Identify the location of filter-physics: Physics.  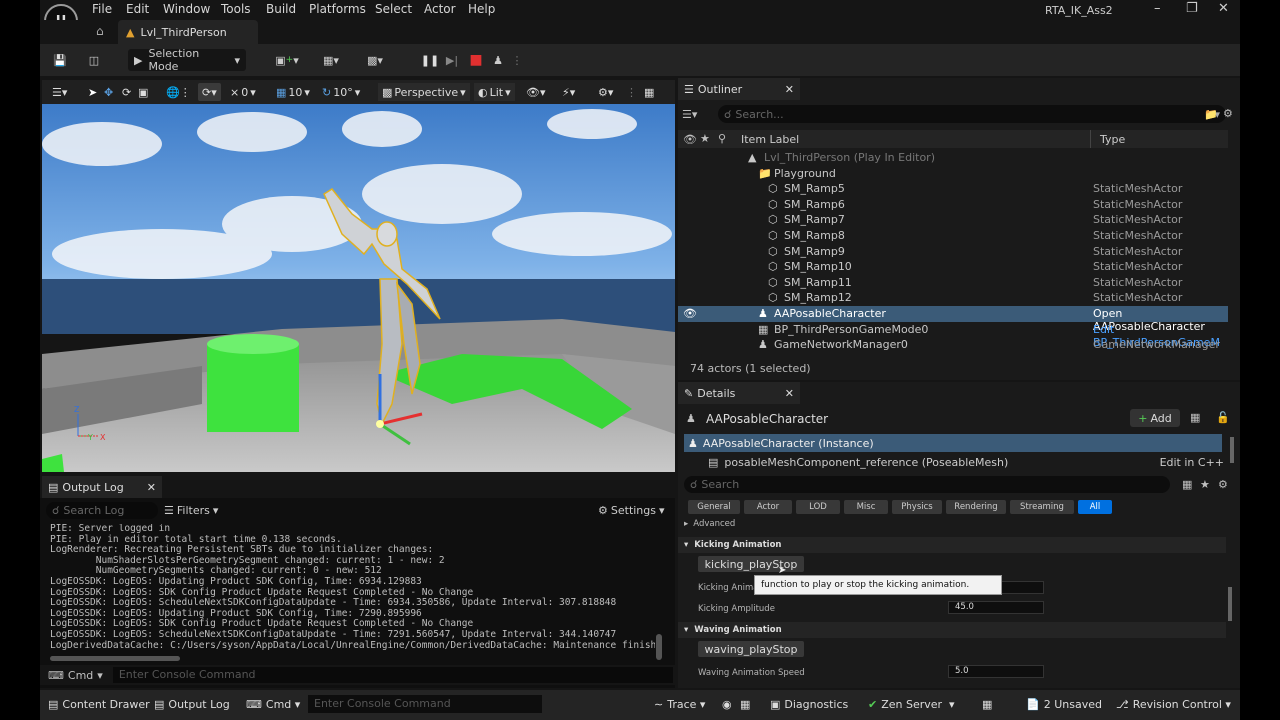
(917, 507).